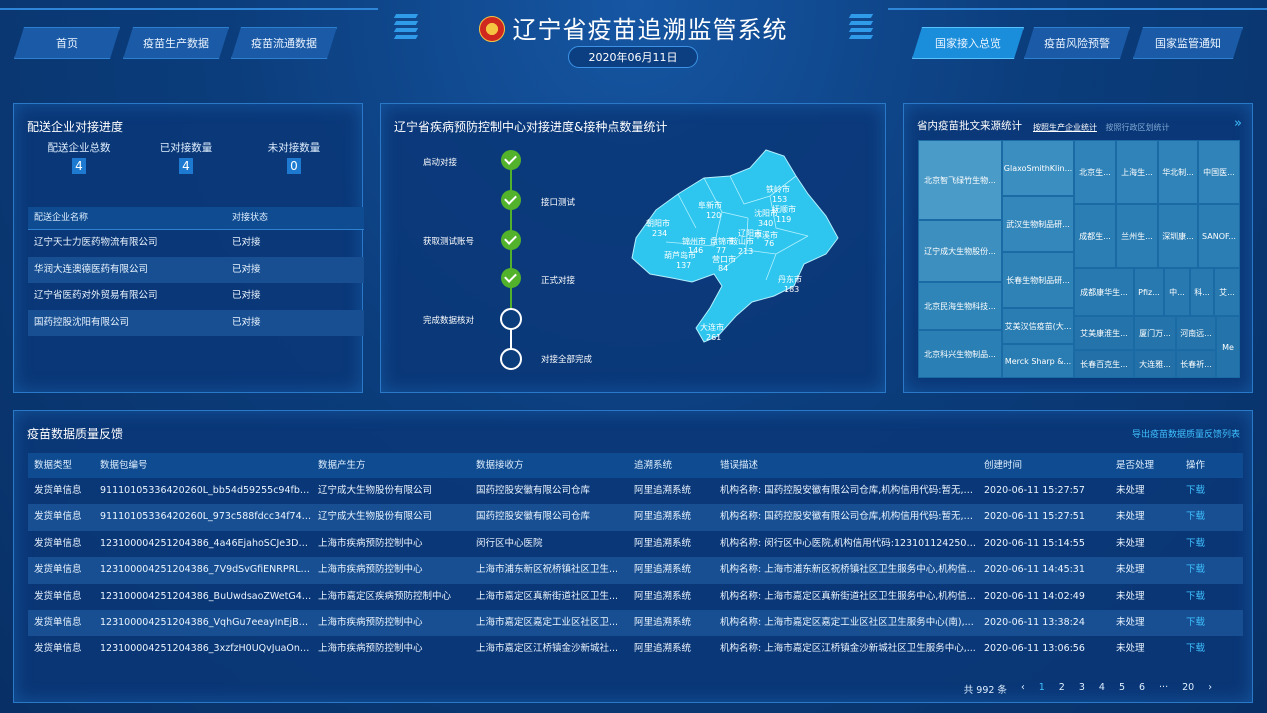 The height and width of the screenshot is (713, 1267). What do you see at coordinates (196, 296) in the screenshot?
I see `table-row: 辽宁省医药对外贸易有限公司 已对接` at bounding box center [196, 296].